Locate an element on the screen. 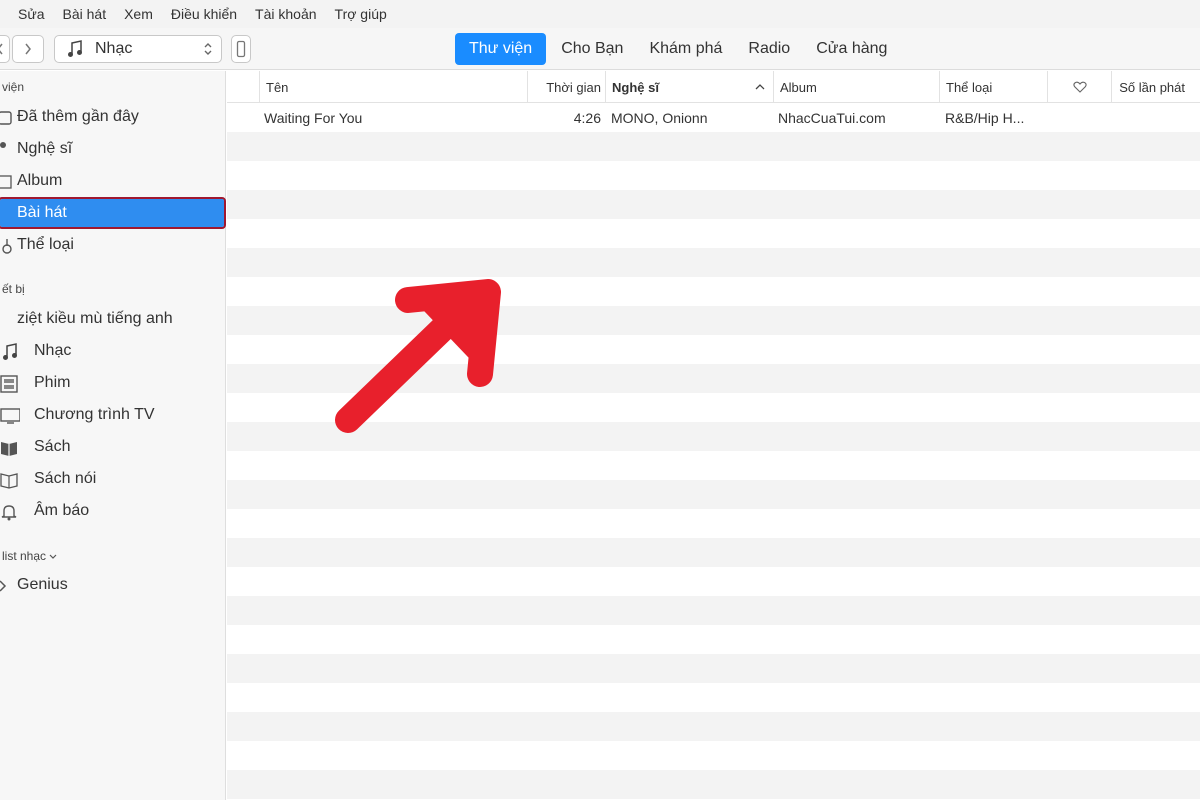 Image resolution: width=1200 pixels, height=800 pixels. sidebar-item-label: Nghệ sĩ is located at coordinates (45, 148).